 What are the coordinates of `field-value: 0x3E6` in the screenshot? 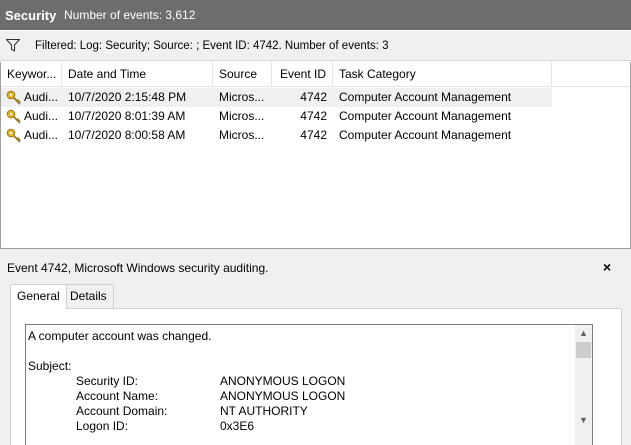 It's located at (237, 426).